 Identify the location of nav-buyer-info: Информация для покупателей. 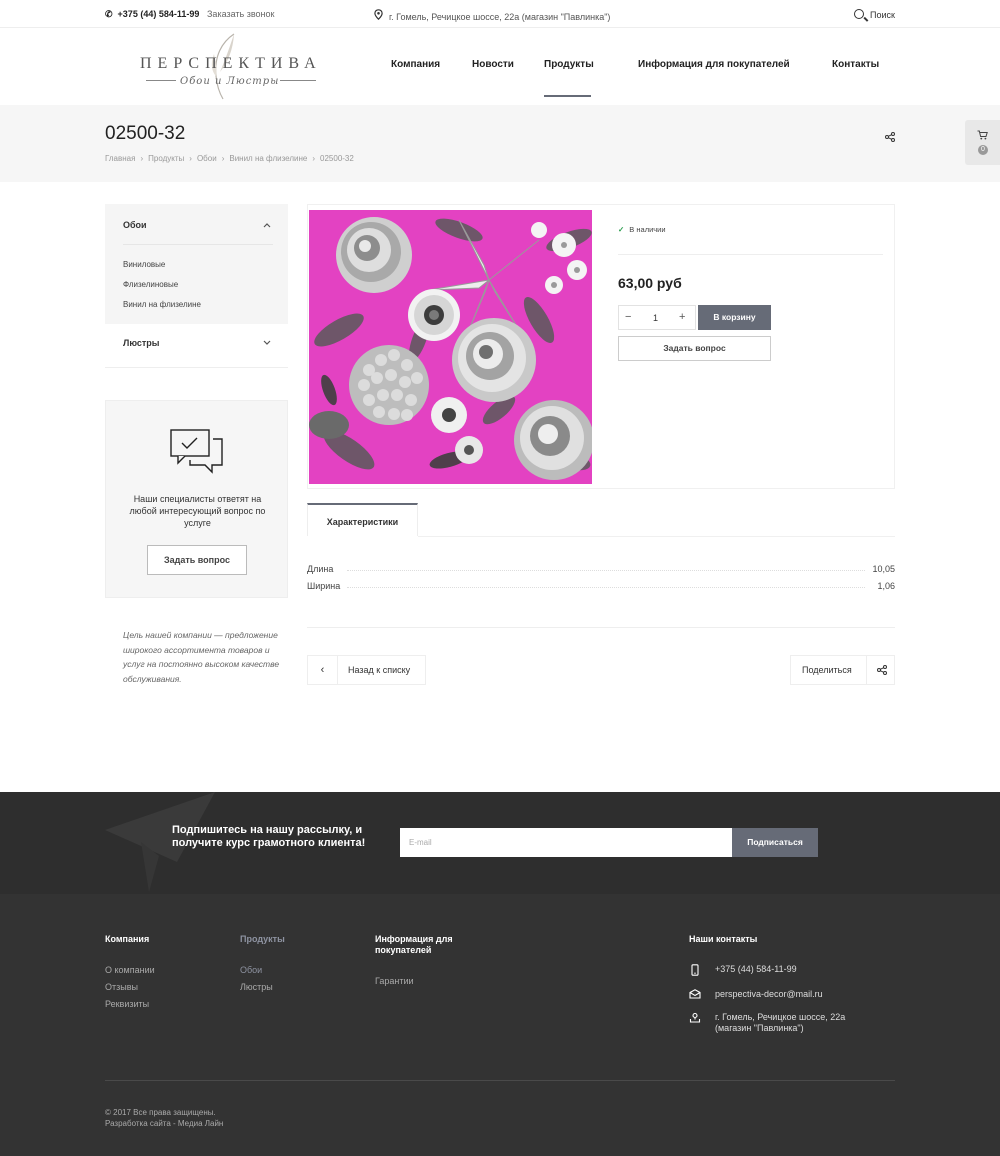
(714, 64).